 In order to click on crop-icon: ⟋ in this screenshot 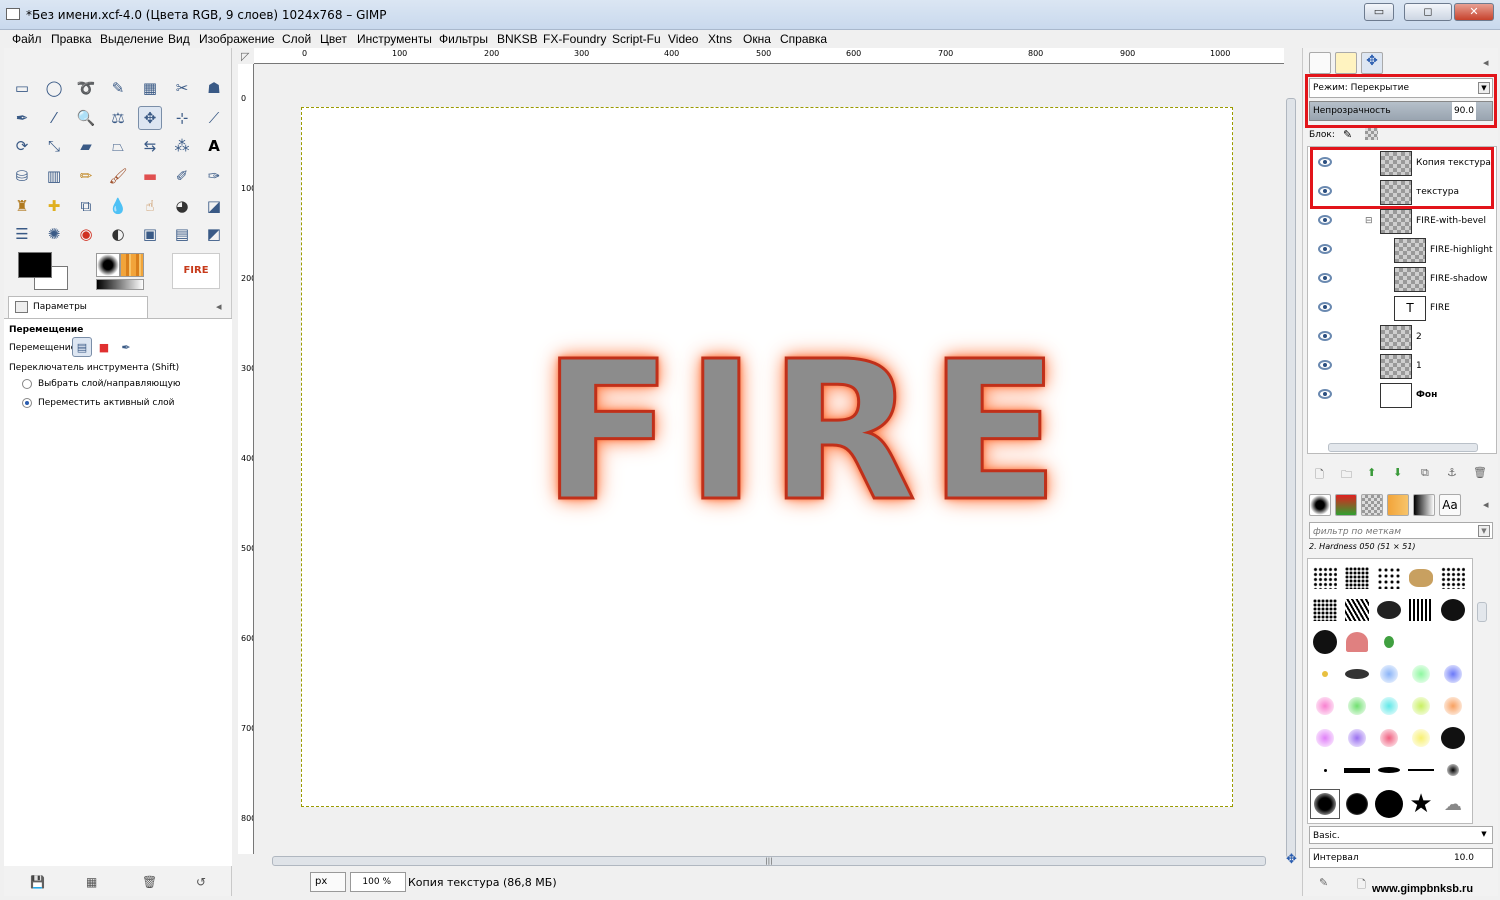, I will do `click(214, 118)`.